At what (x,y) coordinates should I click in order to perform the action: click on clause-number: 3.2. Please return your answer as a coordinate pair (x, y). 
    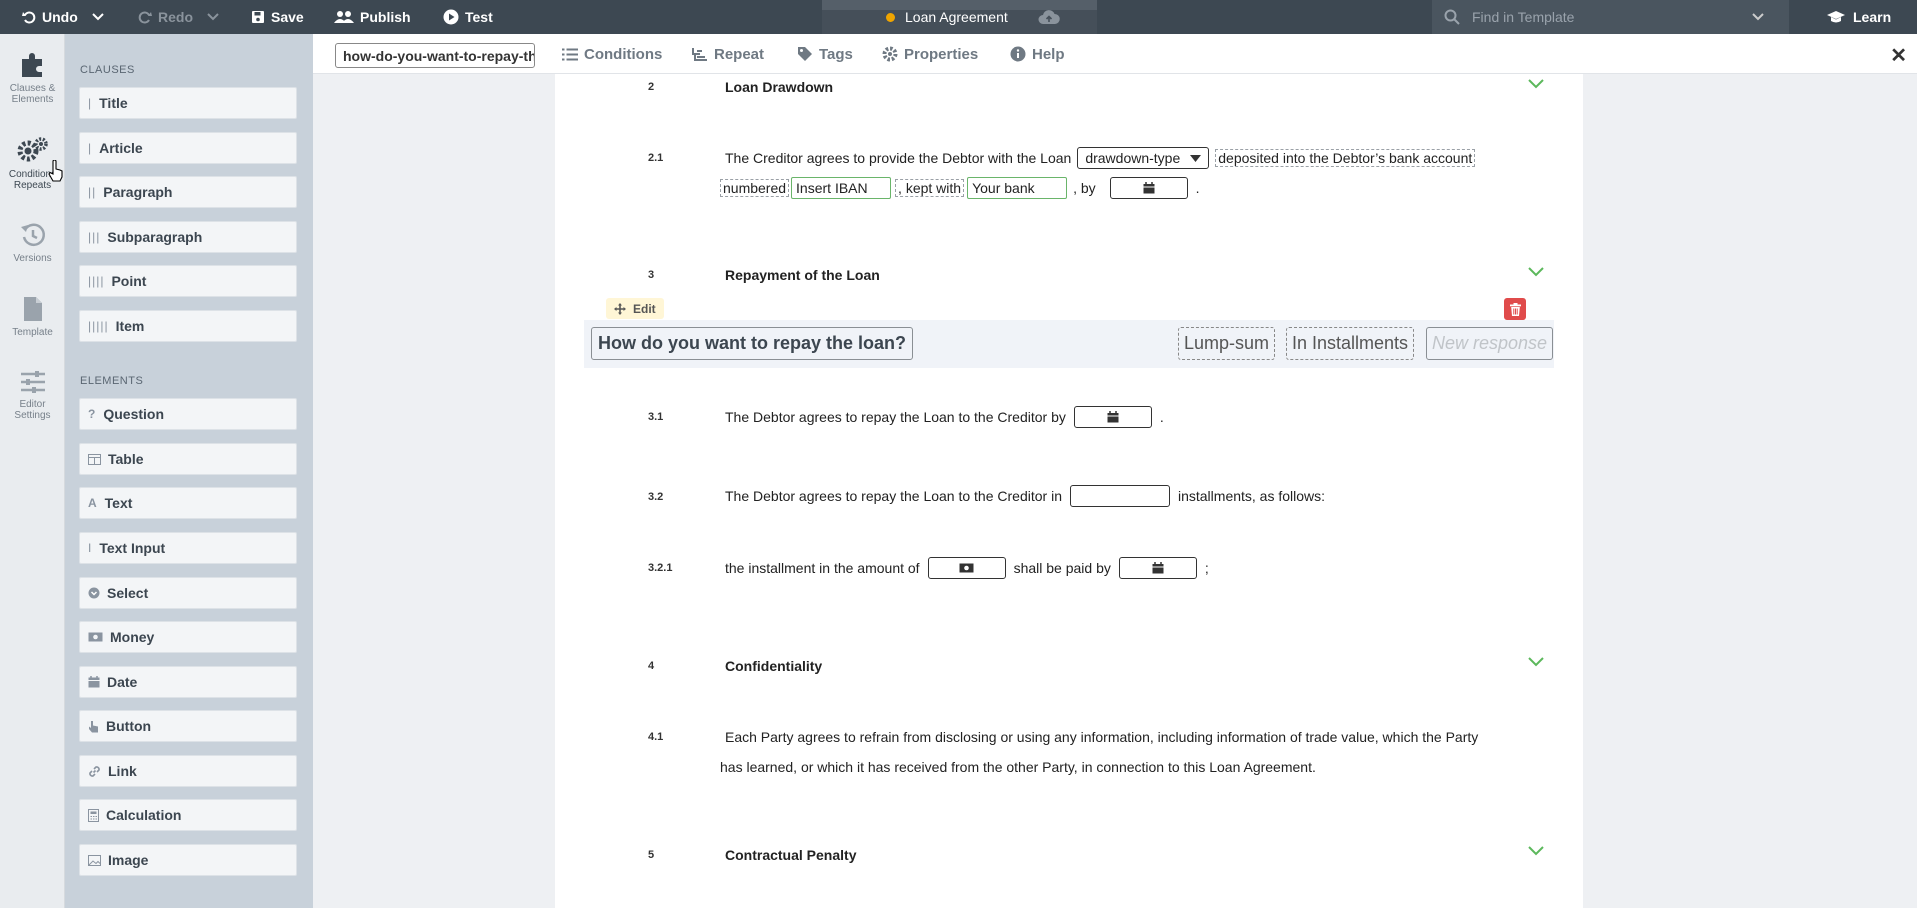
    Looking at the image, I should click on (656, 497).